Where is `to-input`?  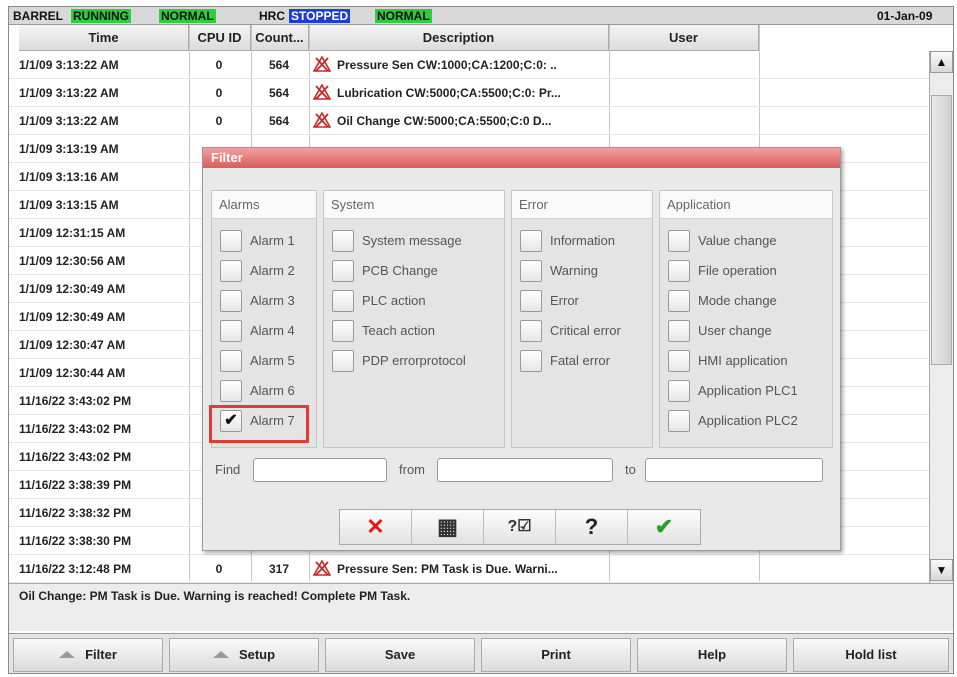
to-input is located at coordinates (734, 470).